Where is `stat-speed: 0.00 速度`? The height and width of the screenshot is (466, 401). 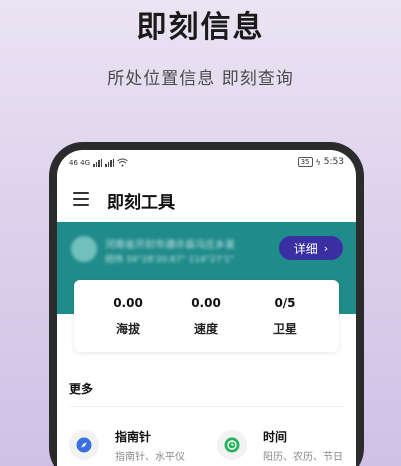 stat-speed: 0.00 速度 is located at coordinates (206, 316).